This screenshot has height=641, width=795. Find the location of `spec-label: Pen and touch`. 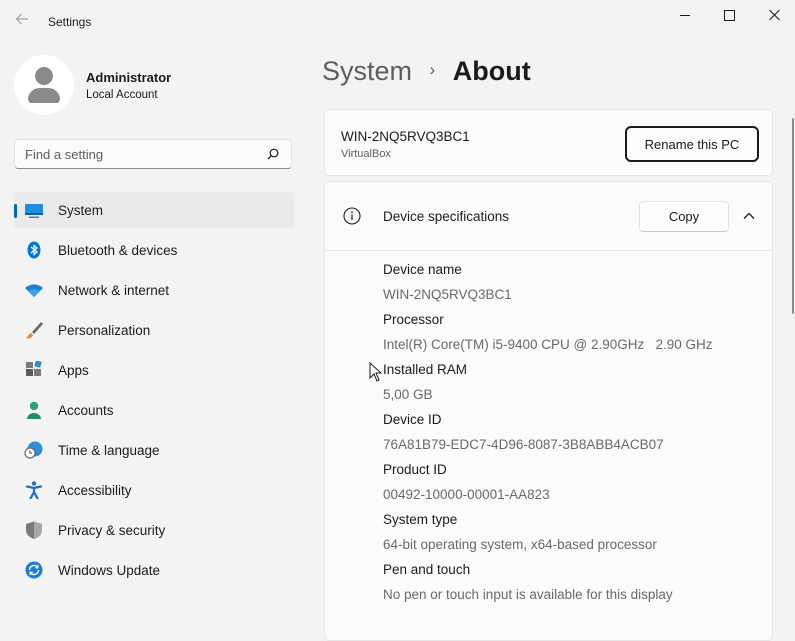

spec-label: Pen and touch is located at coordinates (427, 569).